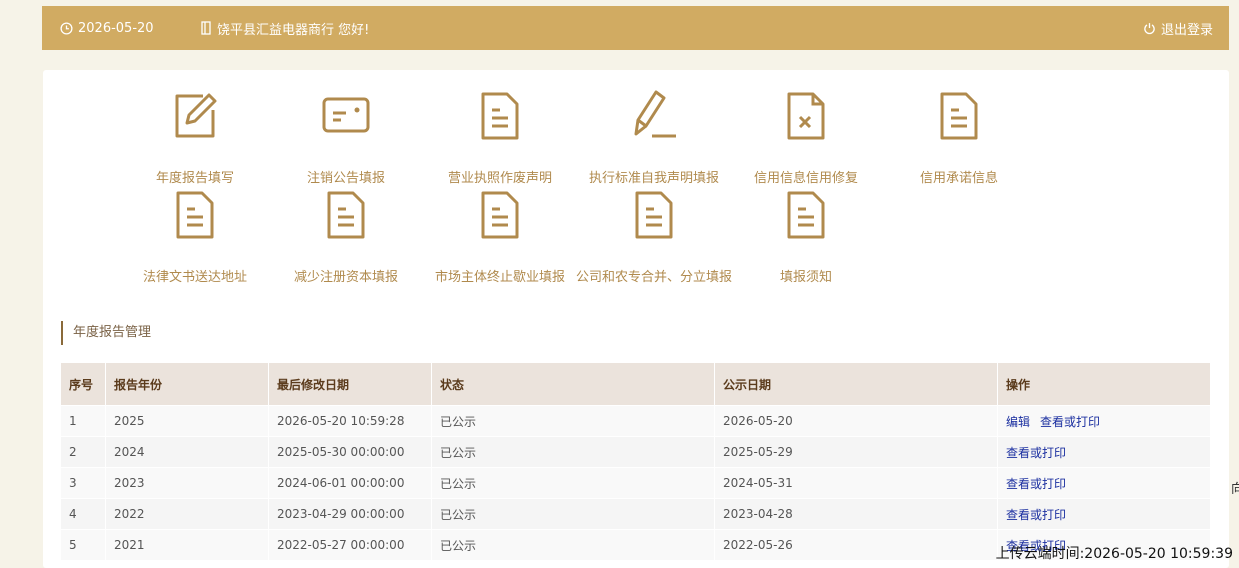 The width and height of the screenshot is (1239, 568). What do you see at coordinates (106, 333) in the screenshot?
I see `section-title: 年度报告管理` at bounding box center [106, 333].